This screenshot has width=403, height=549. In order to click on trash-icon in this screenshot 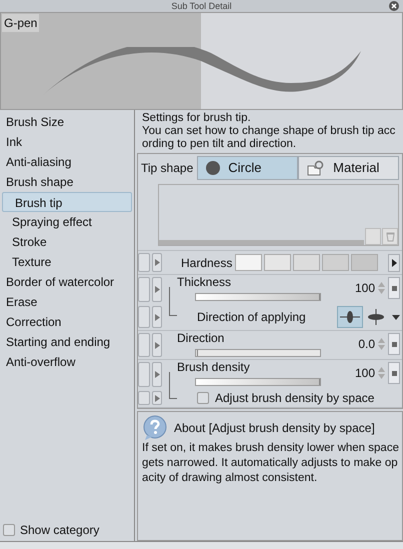, I will do `click(390, 236)`.